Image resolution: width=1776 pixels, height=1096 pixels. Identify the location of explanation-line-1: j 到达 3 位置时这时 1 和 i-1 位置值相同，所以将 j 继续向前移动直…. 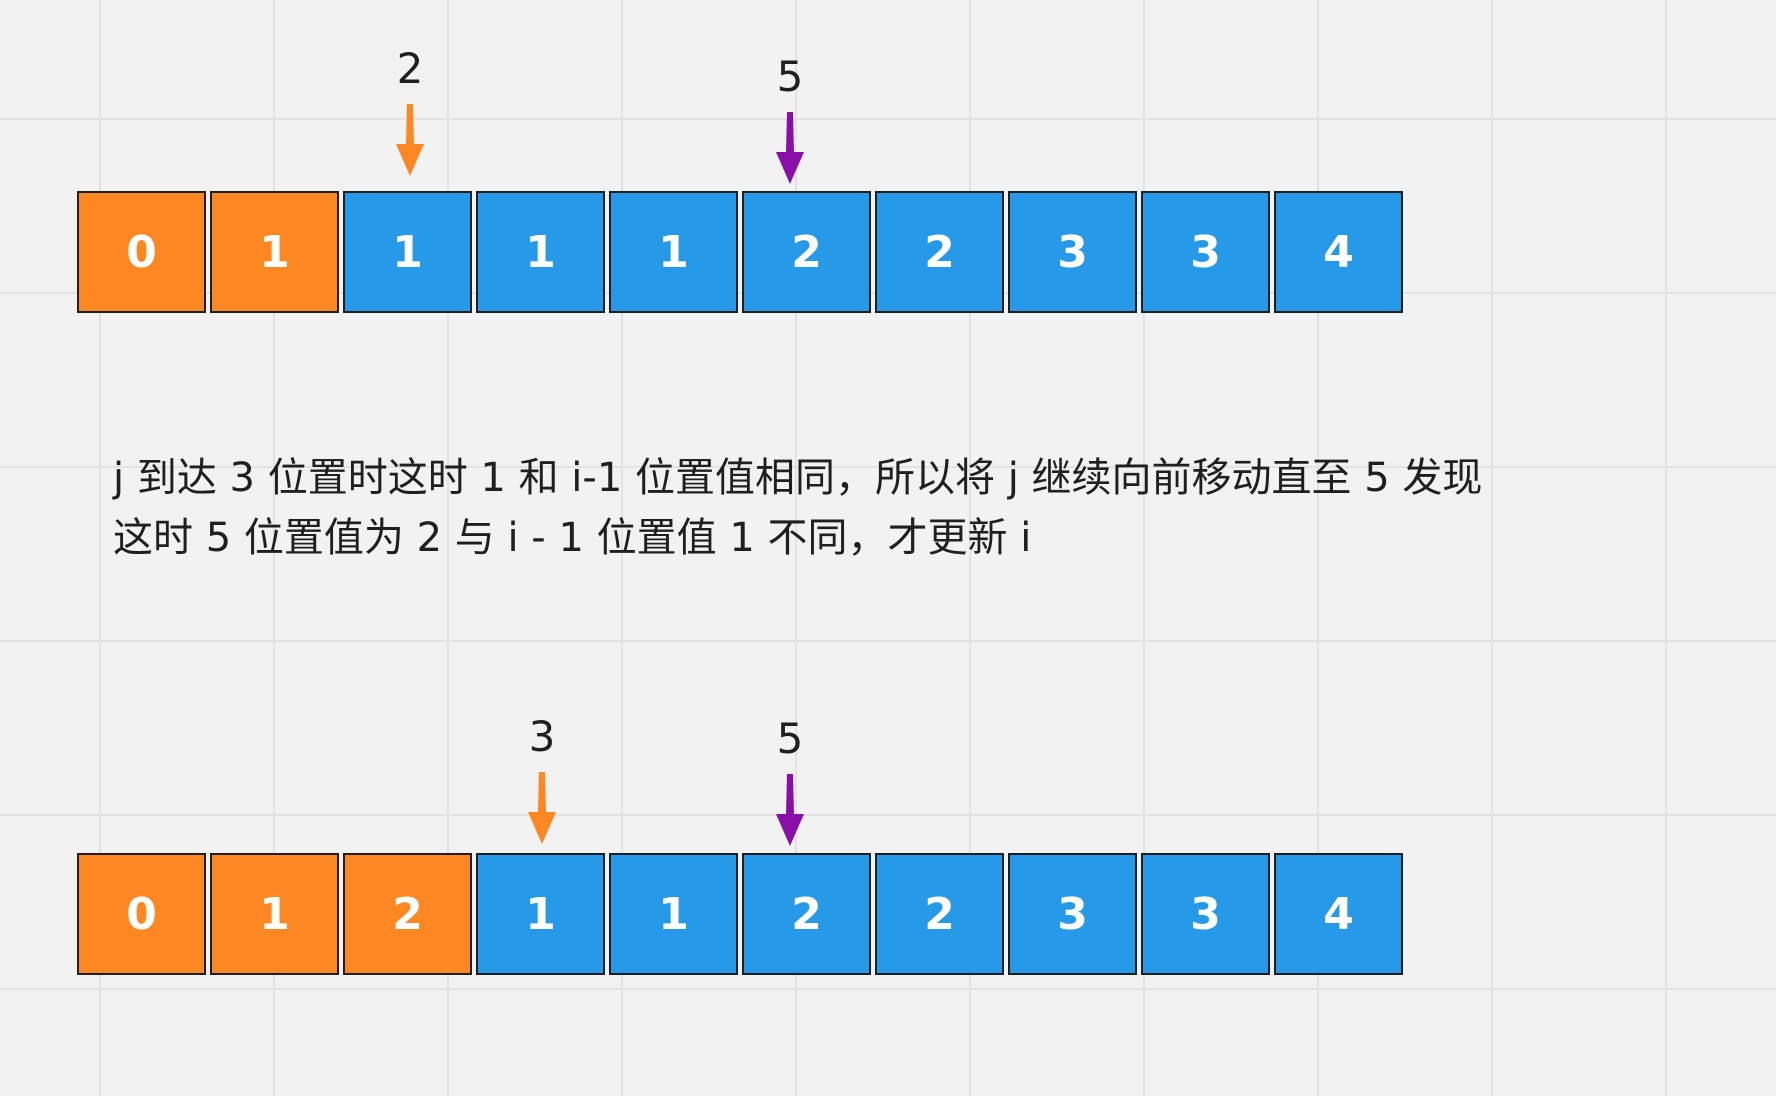
(798, 478).